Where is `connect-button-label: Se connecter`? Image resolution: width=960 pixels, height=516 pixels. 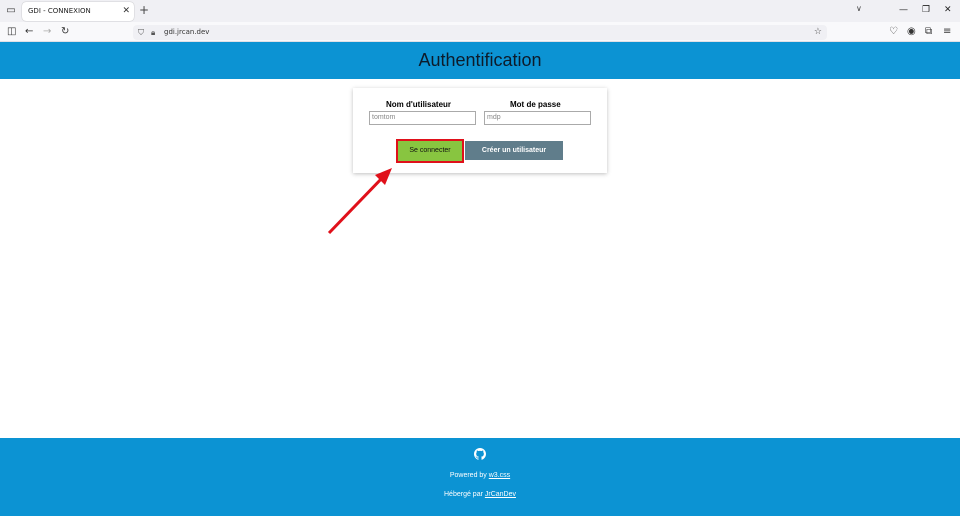 connect-button-label: Se connecter is located at coordinates (430, 150).